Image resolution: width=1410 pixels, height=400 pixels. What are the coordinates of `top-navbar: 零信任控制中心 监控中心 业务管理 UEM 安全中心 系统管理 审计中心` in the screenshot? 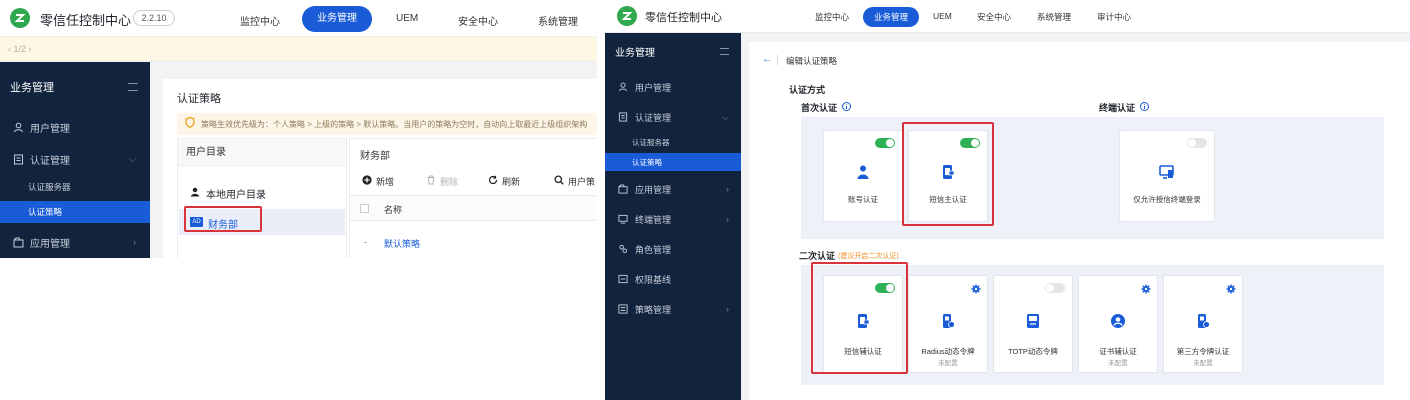 It's located at (1007, 16).